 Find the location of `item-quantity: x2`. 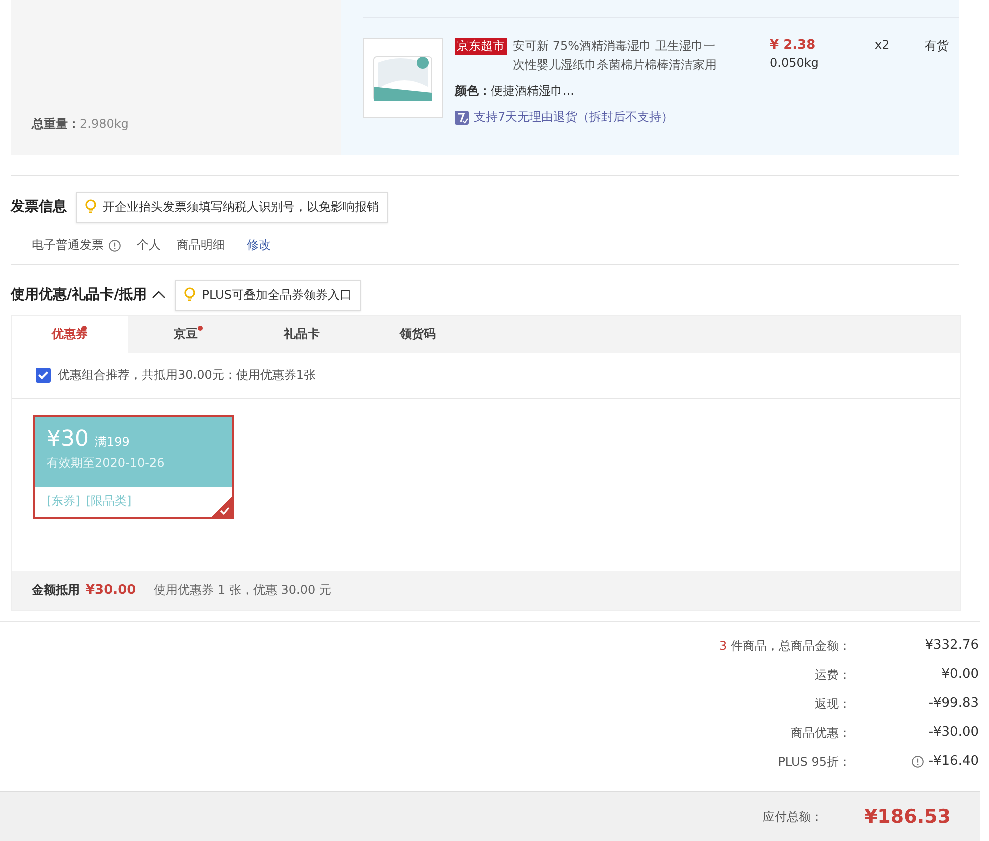

item-quantity: x2 is located at coordinates (883, 46).